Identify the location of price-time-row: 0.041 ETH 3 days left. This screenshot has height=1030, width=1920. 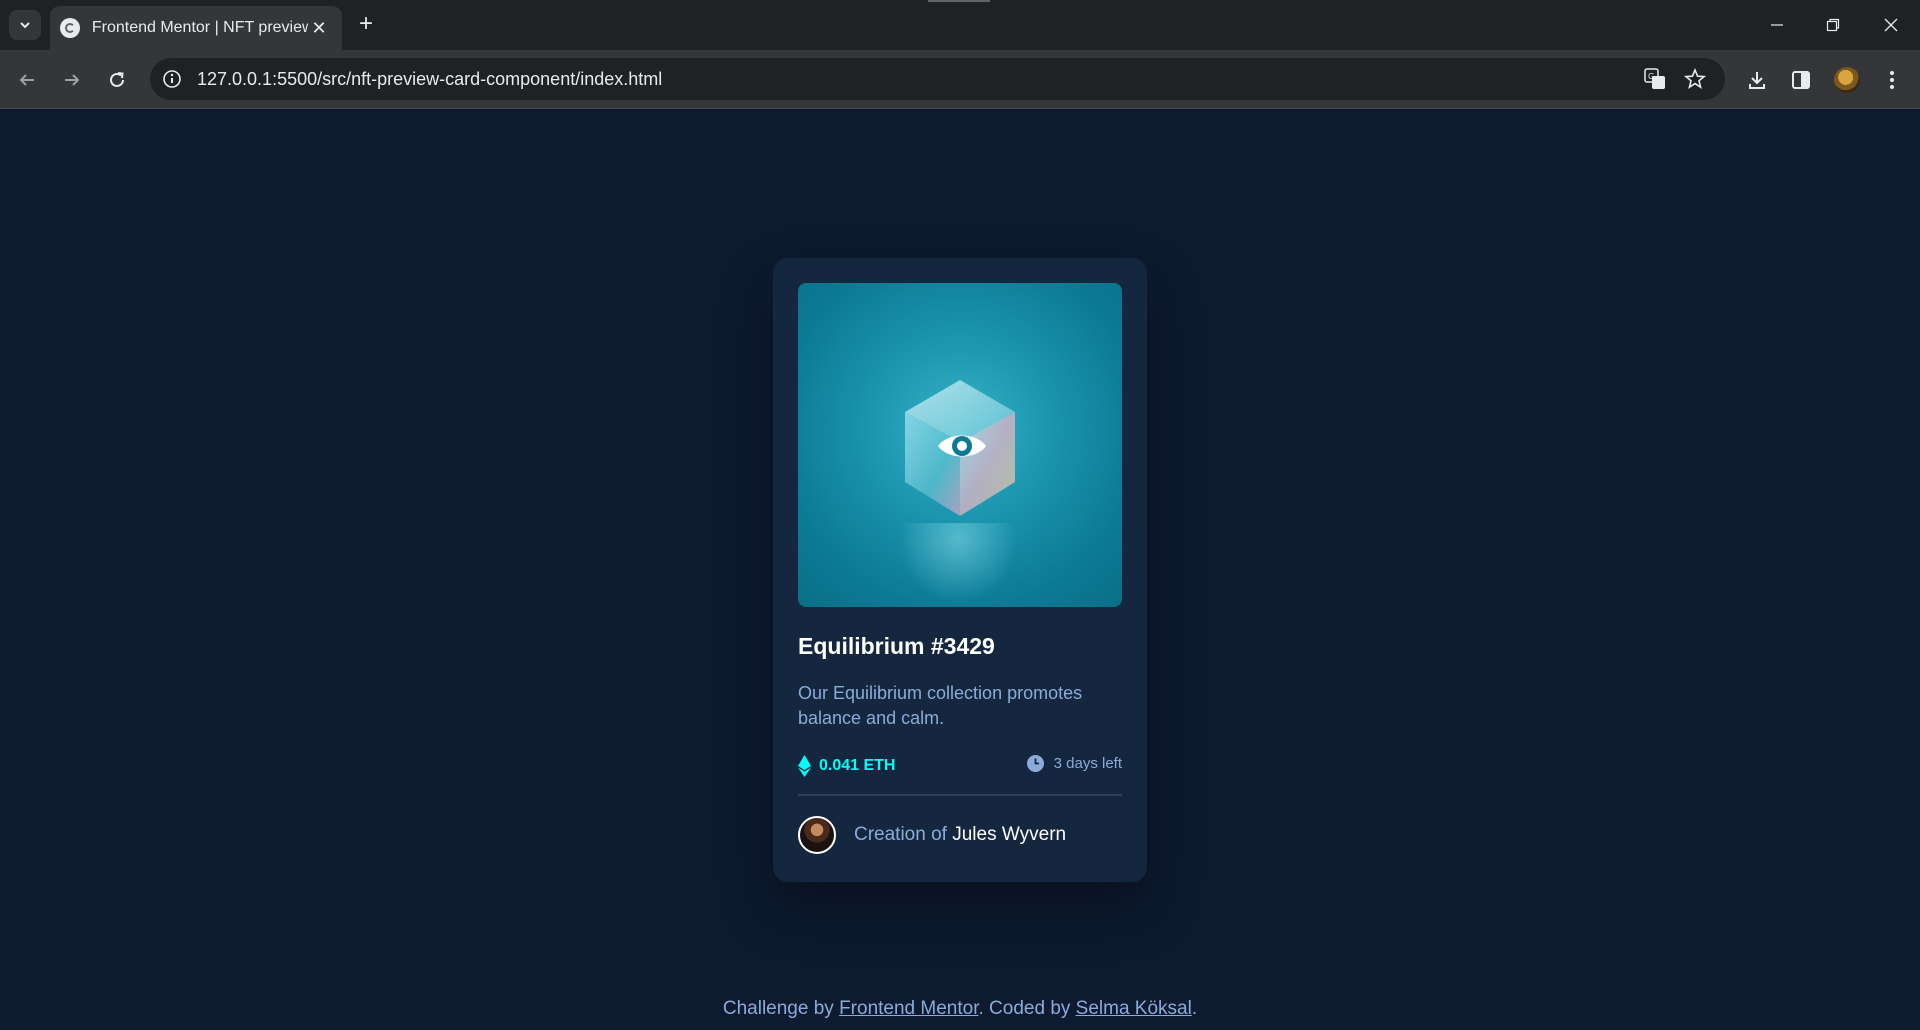
(960, 768).